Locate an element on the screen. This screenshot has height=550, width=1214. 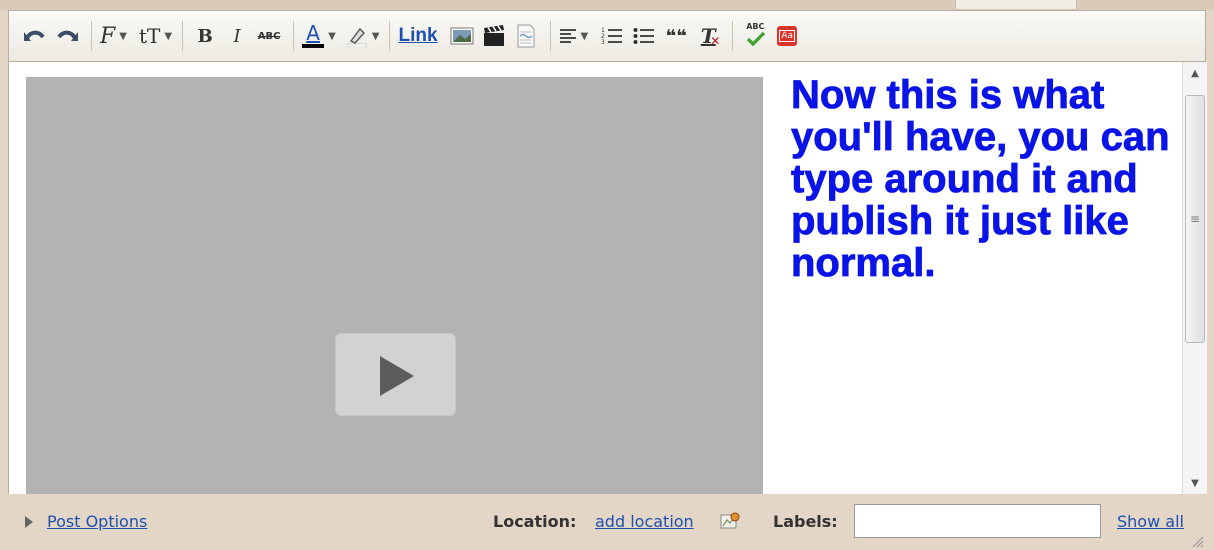
insert-image-button is located at coordinates (462, 36).